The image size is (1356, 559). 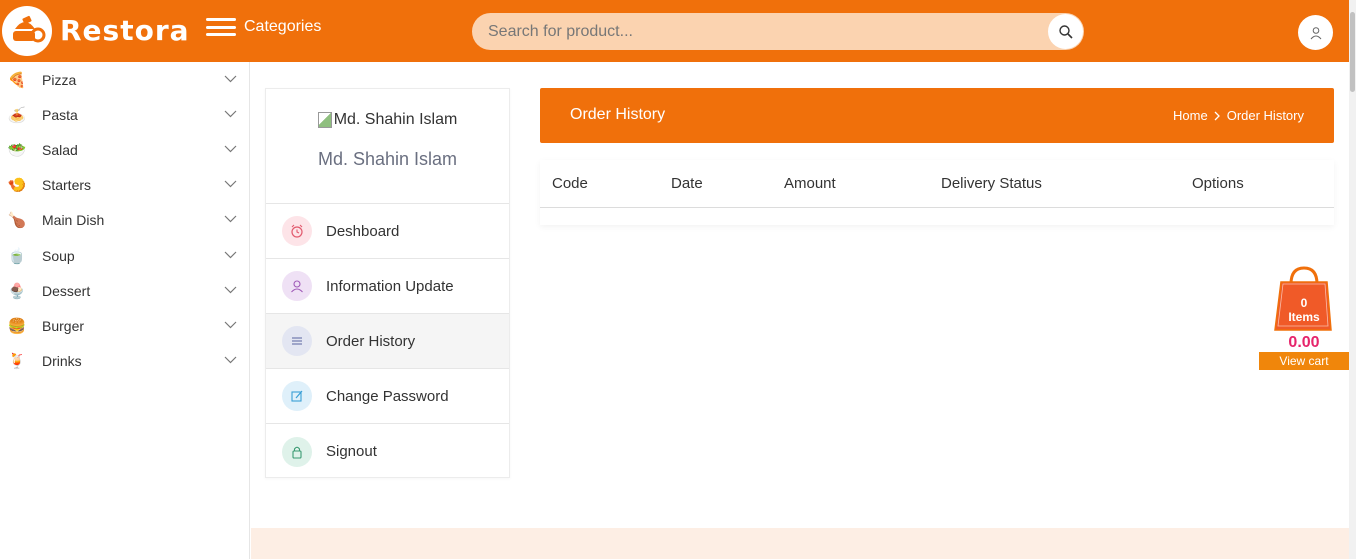 What do you see at coordinates (59, 79) in the screenshot?
I see `sidebar-item-label: Pizza` at bounding box center [59, 79].